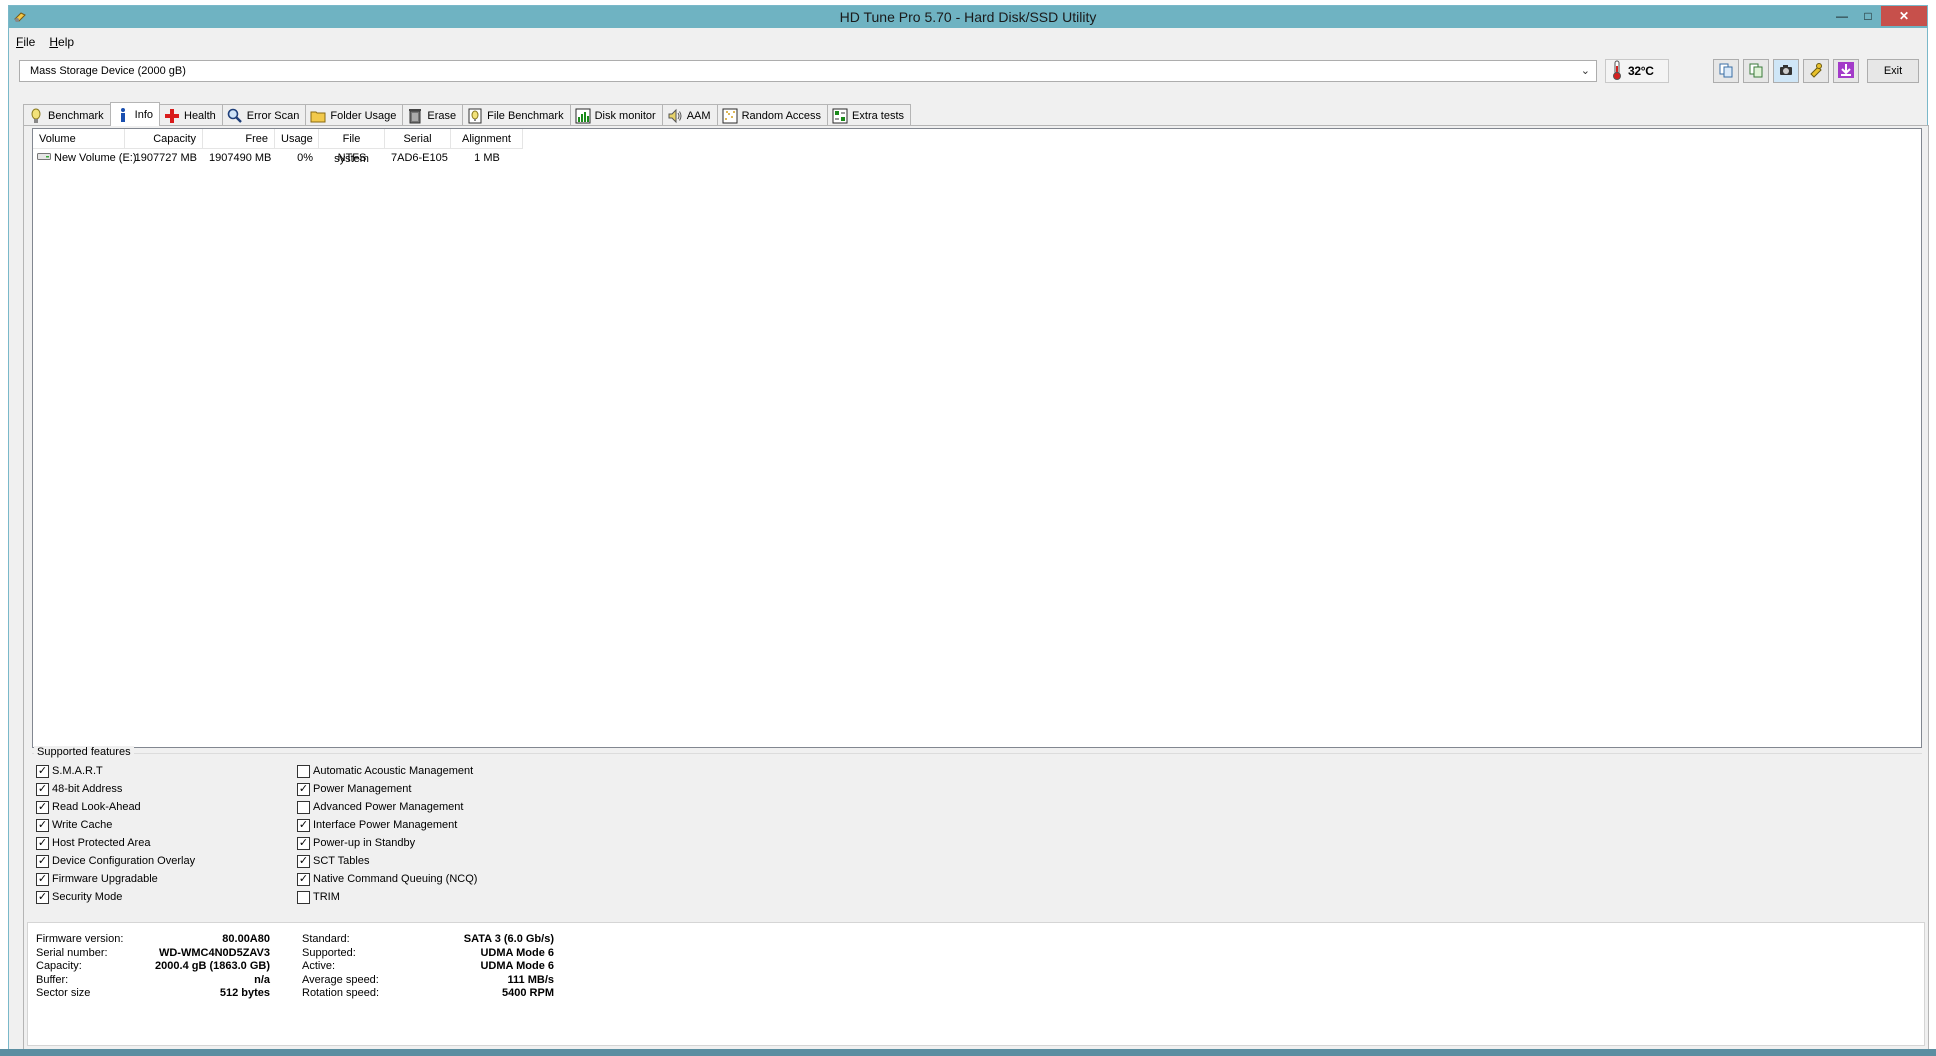 The width and height of the screenshot is (1936, 1056). Describe the element at coordinates (115, 879) in the screenshot. I see `feature-firmware-upgradable: ✓ Firmware Upgradable` at that location.